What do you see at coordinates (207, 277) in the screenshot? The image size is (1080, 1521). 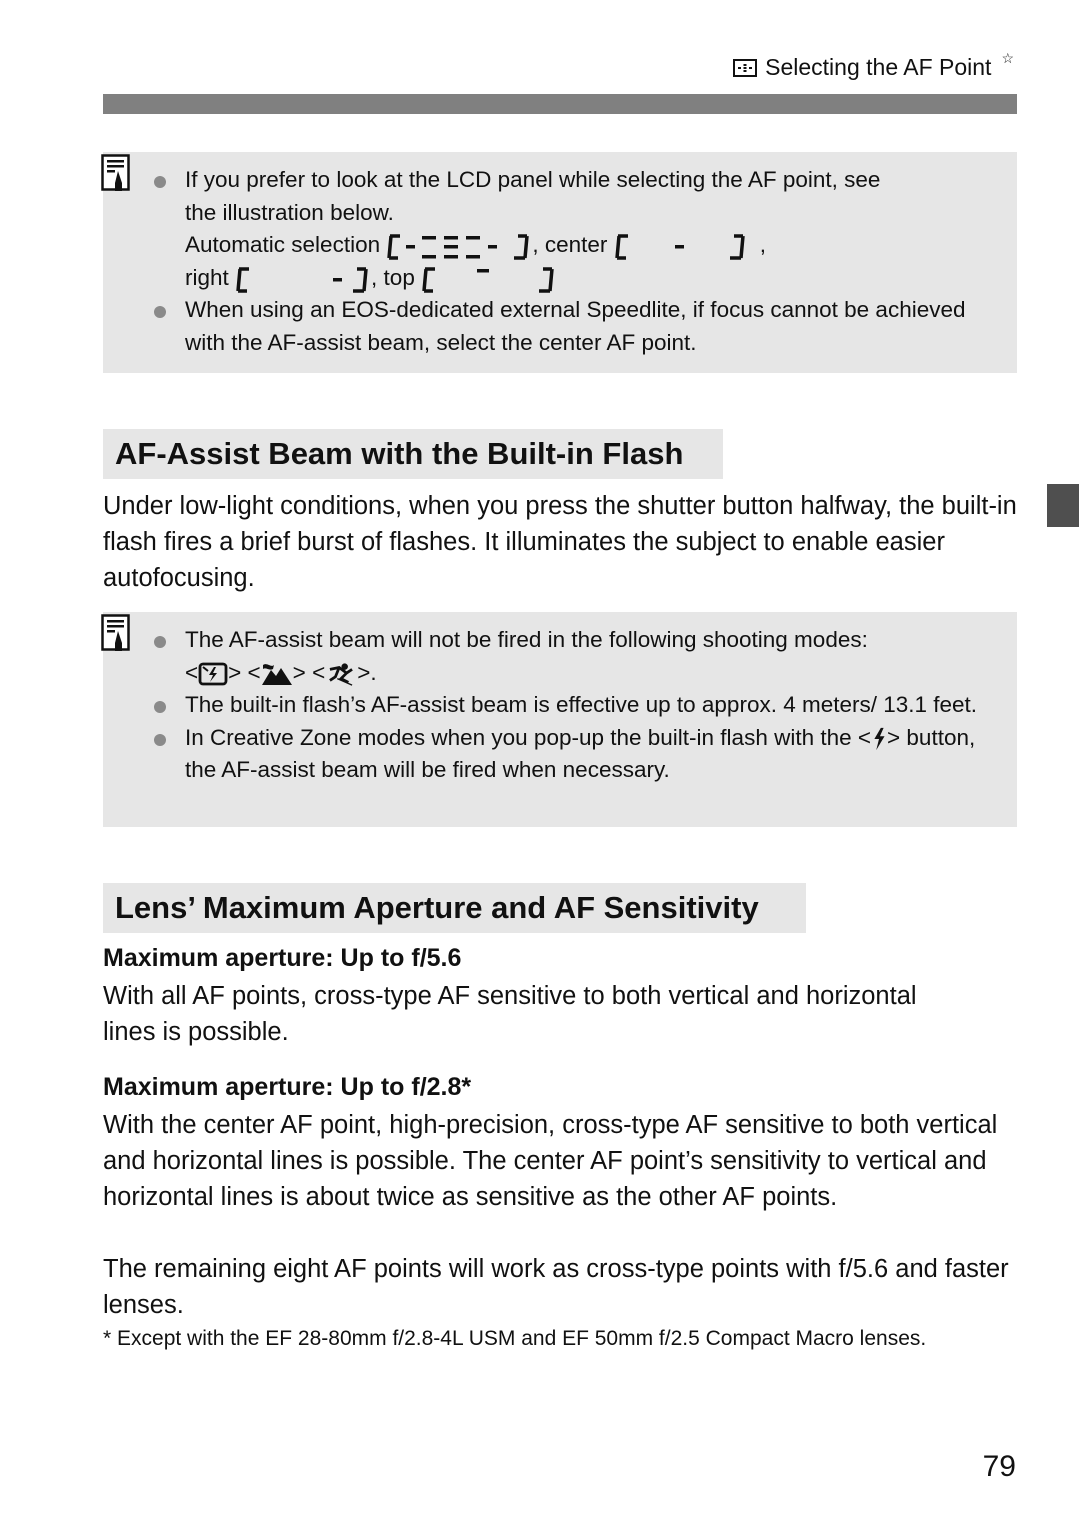 I see `right-label: right` at bounding box center [207, 277].